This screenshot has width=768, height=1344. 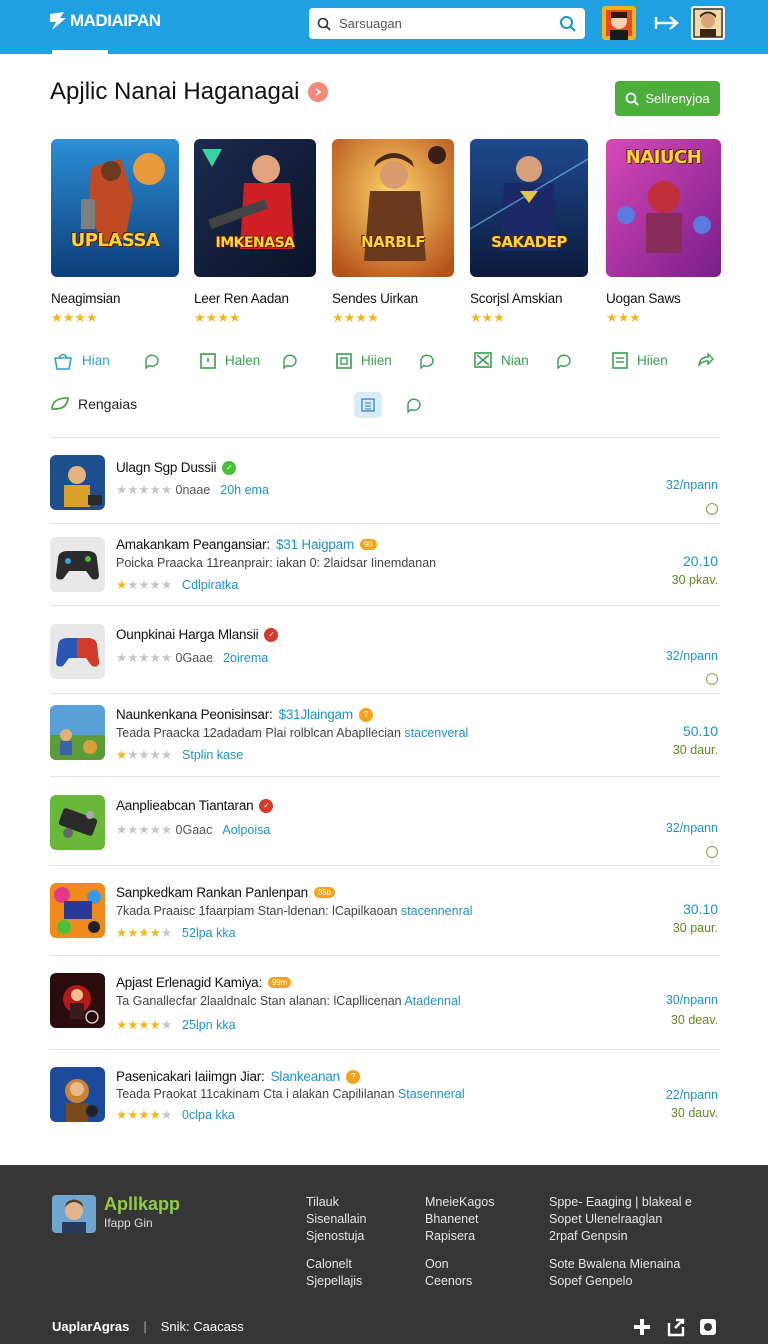 I want to click on divider, so click(x=385, y=776).